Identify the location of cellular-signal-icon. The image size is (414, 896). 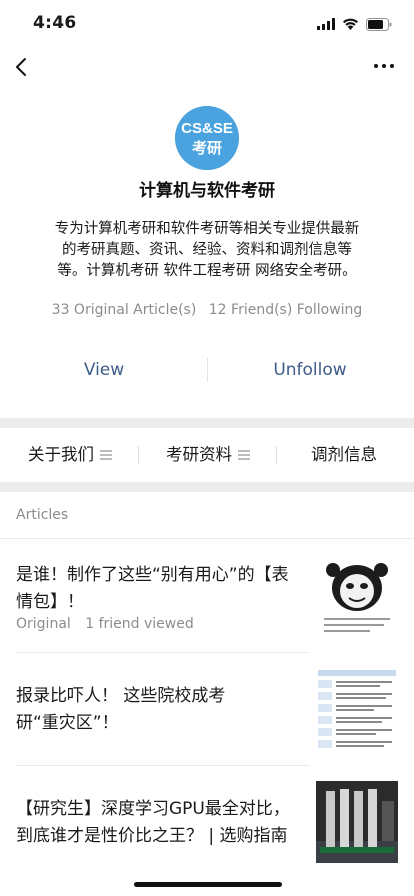
(326, 24).